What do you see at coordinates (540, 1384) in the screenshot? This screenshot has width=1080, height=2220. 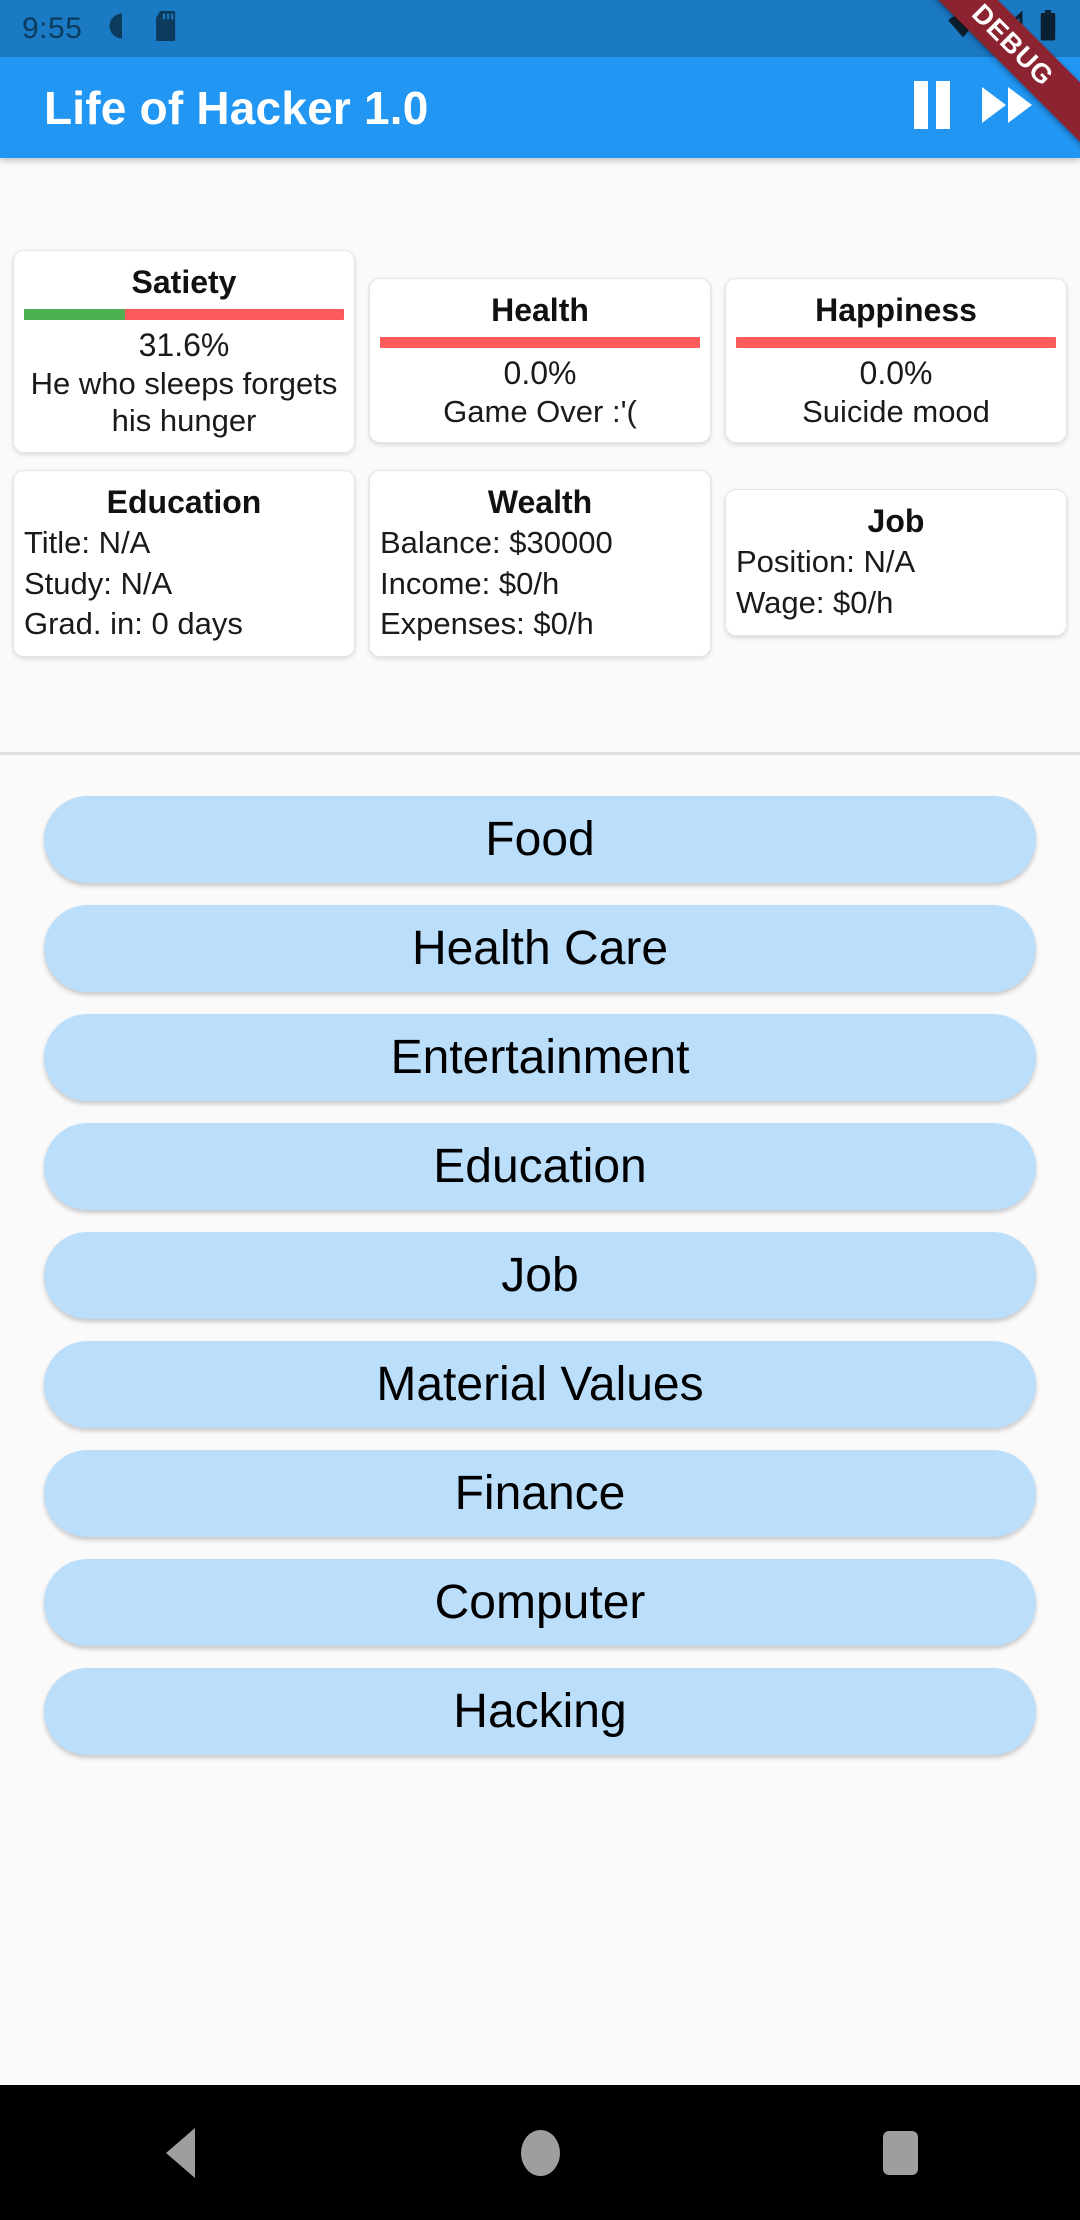 I see `action-button-material-values: Material Values` at bounding box center [540, 1384].